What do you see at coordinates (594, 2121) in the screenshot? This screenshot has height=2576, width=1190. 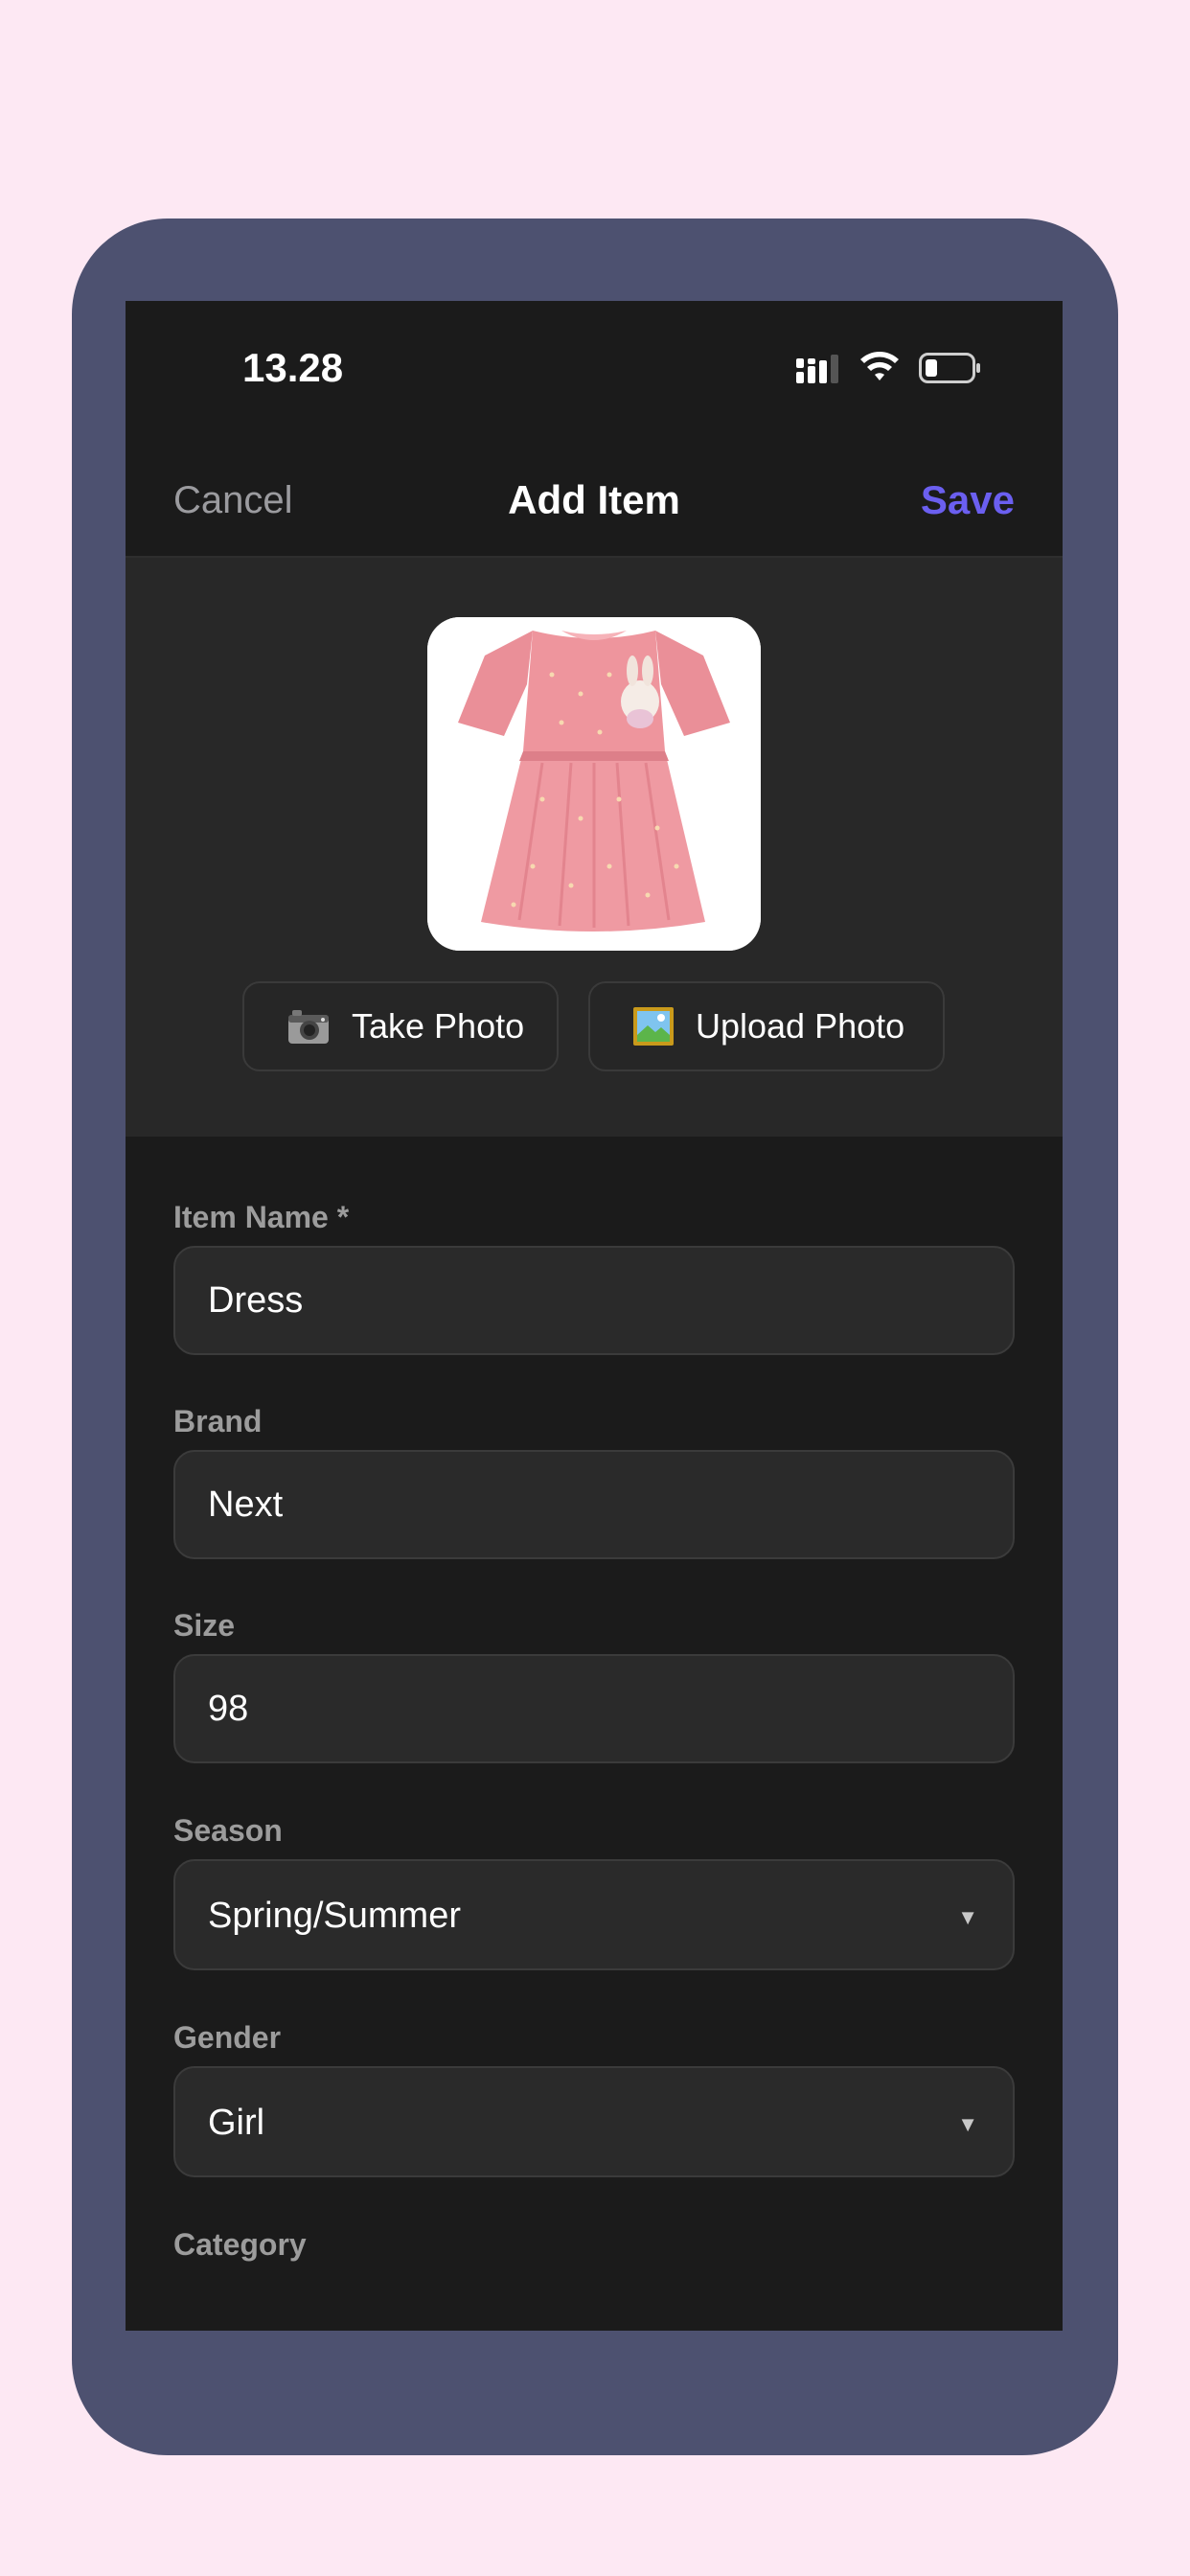 I see `gender-select: Girl ▼` at bounding box center [594, 2121].